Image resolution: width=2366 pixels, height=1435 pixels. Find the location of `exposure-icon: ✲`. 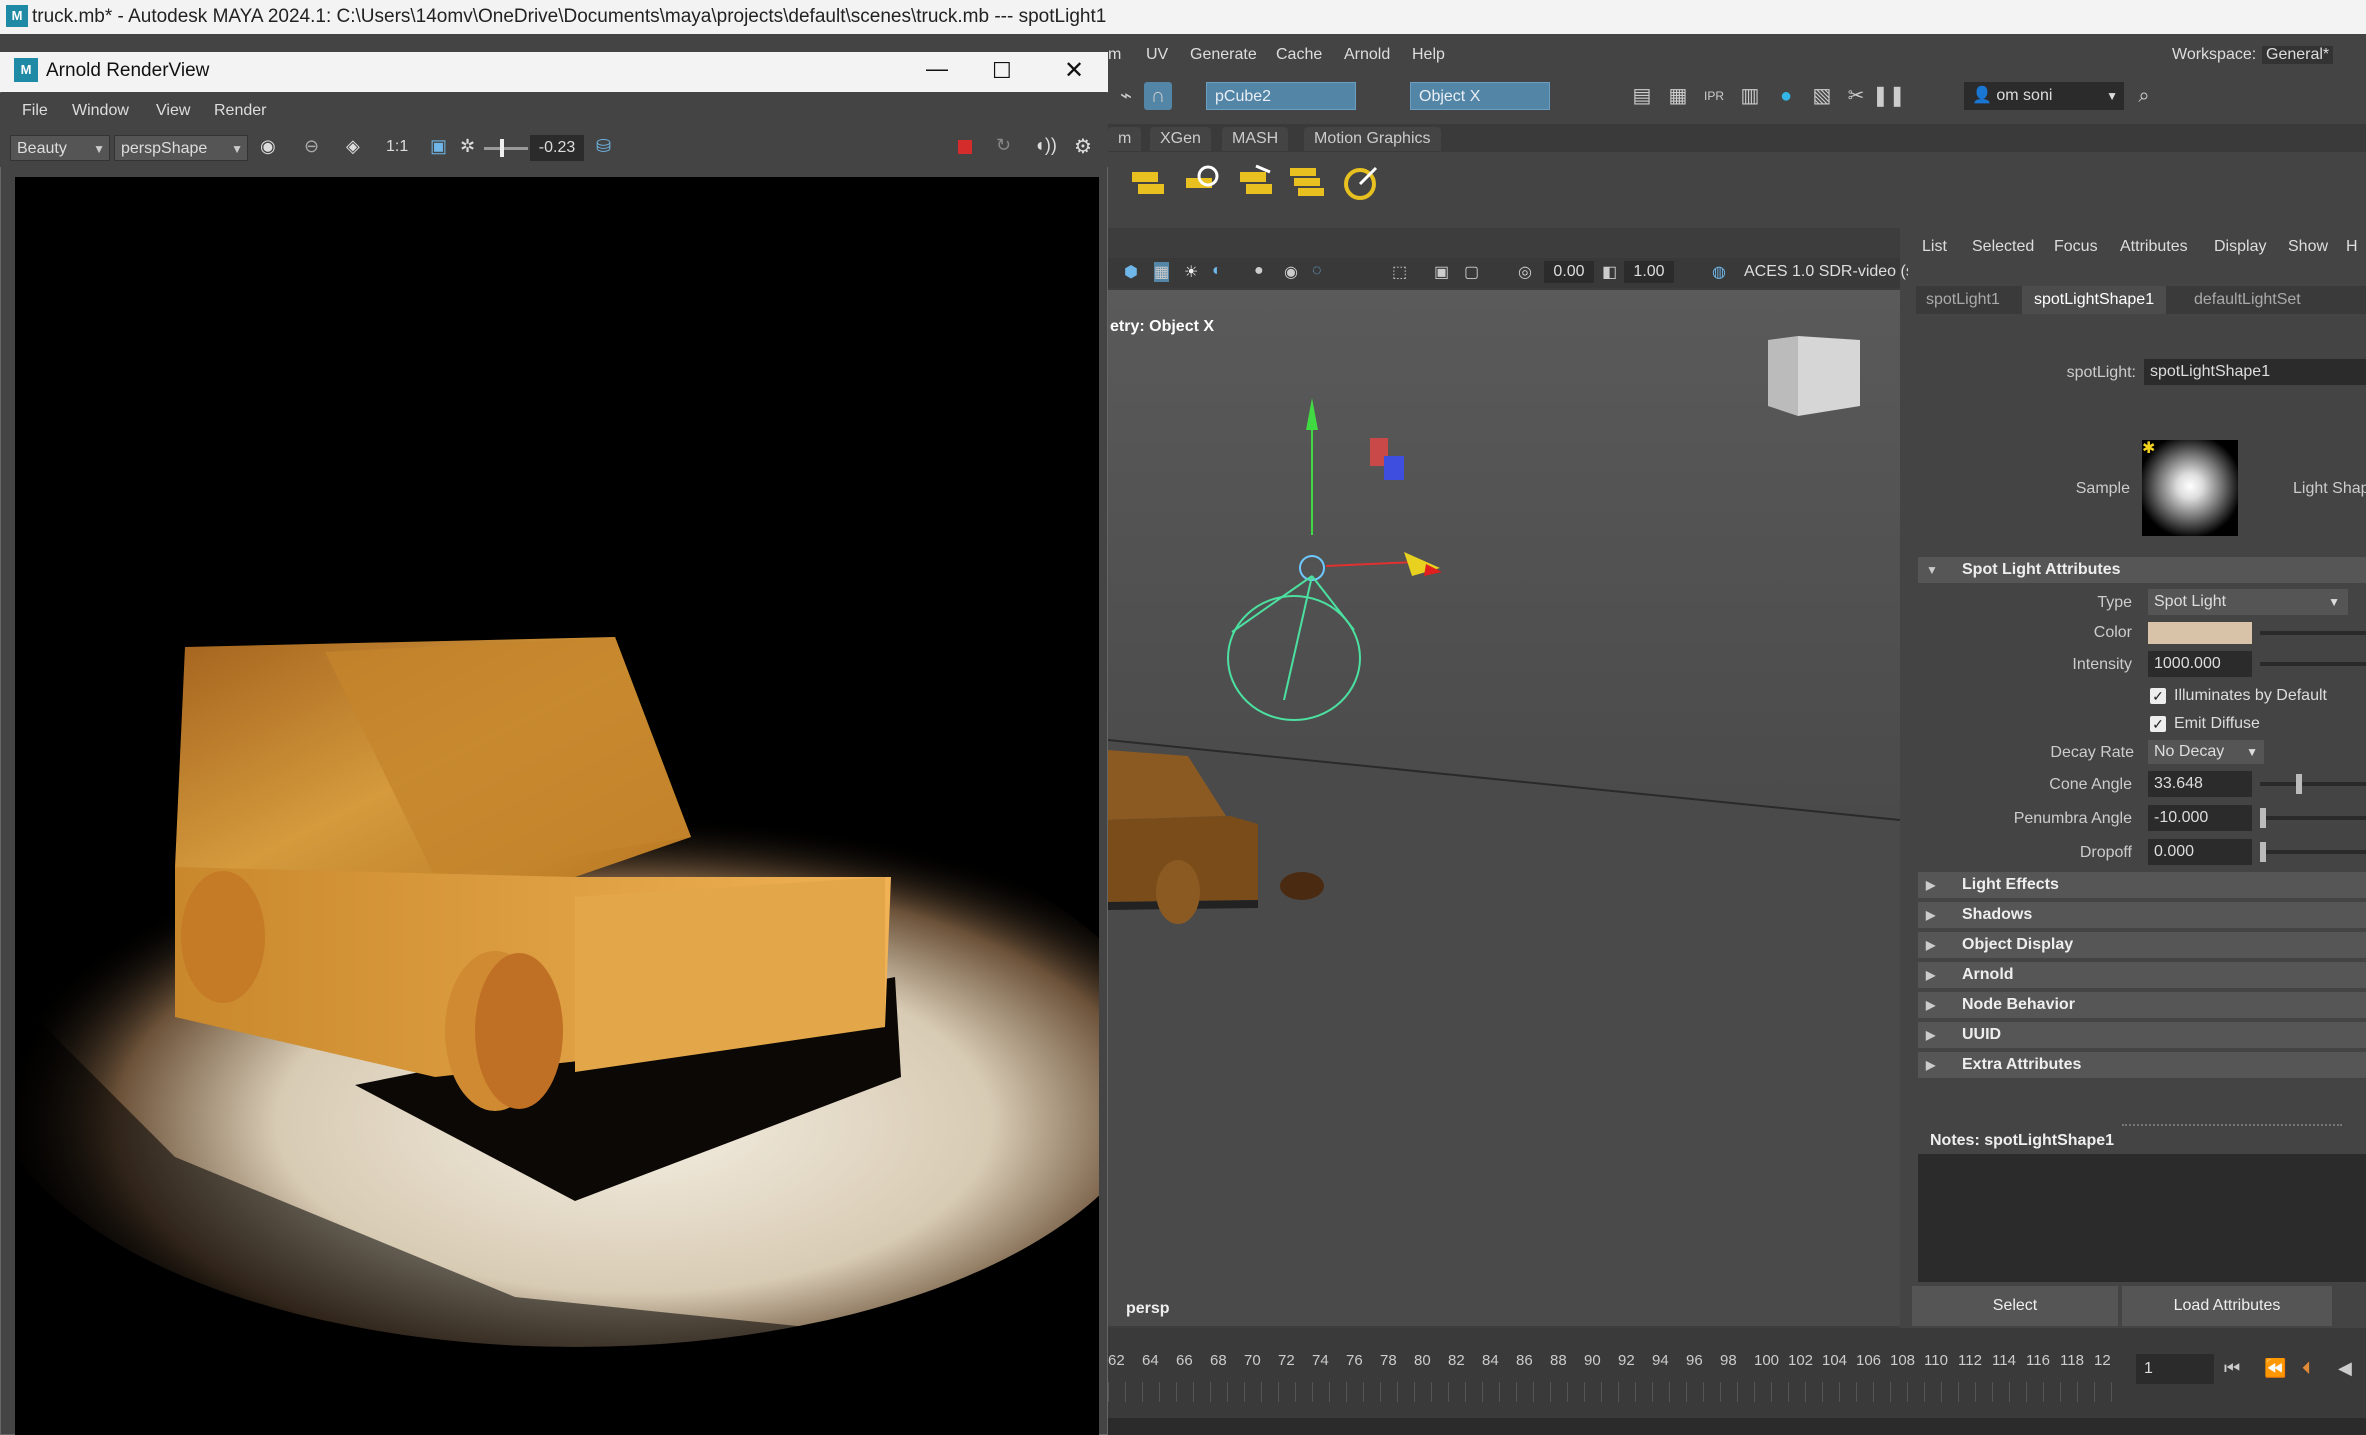

exposure-icon: ✲ is located at coordinates (467, 146).